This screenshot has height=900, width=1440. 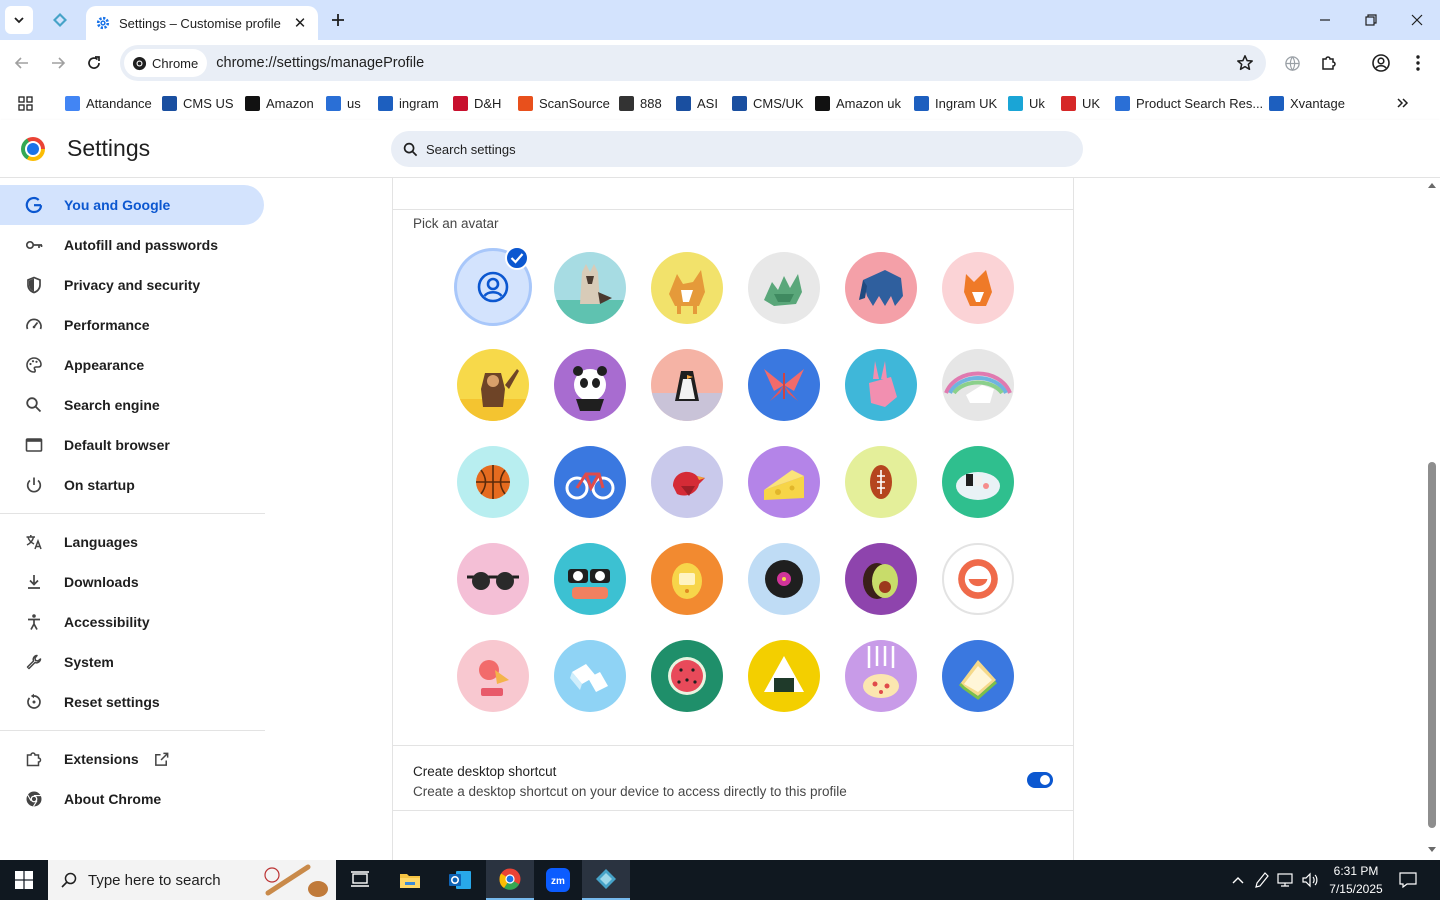 What do you see at coordinates (132, 285) in the screenshot?
I see `sidebar-item-privacy: Privacy and security` at bounding box center [132, 285].